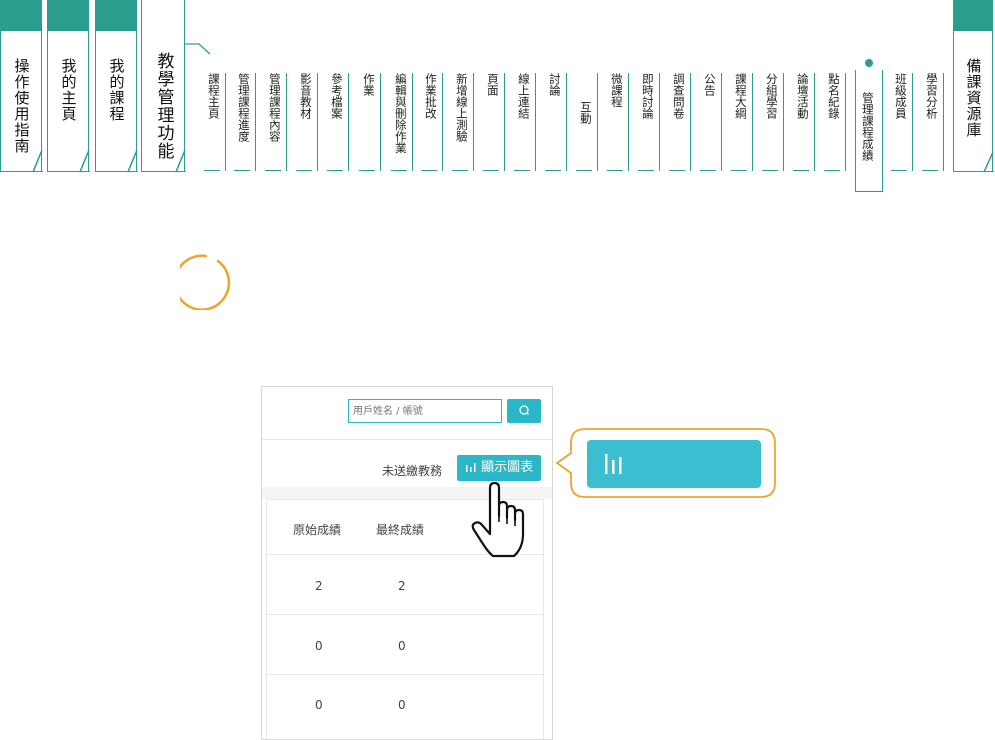  What do you see at coordinates (336, 96) in the screenshot?
I see `subtab-label: 參考檔案` at bounding box center [336, 96].